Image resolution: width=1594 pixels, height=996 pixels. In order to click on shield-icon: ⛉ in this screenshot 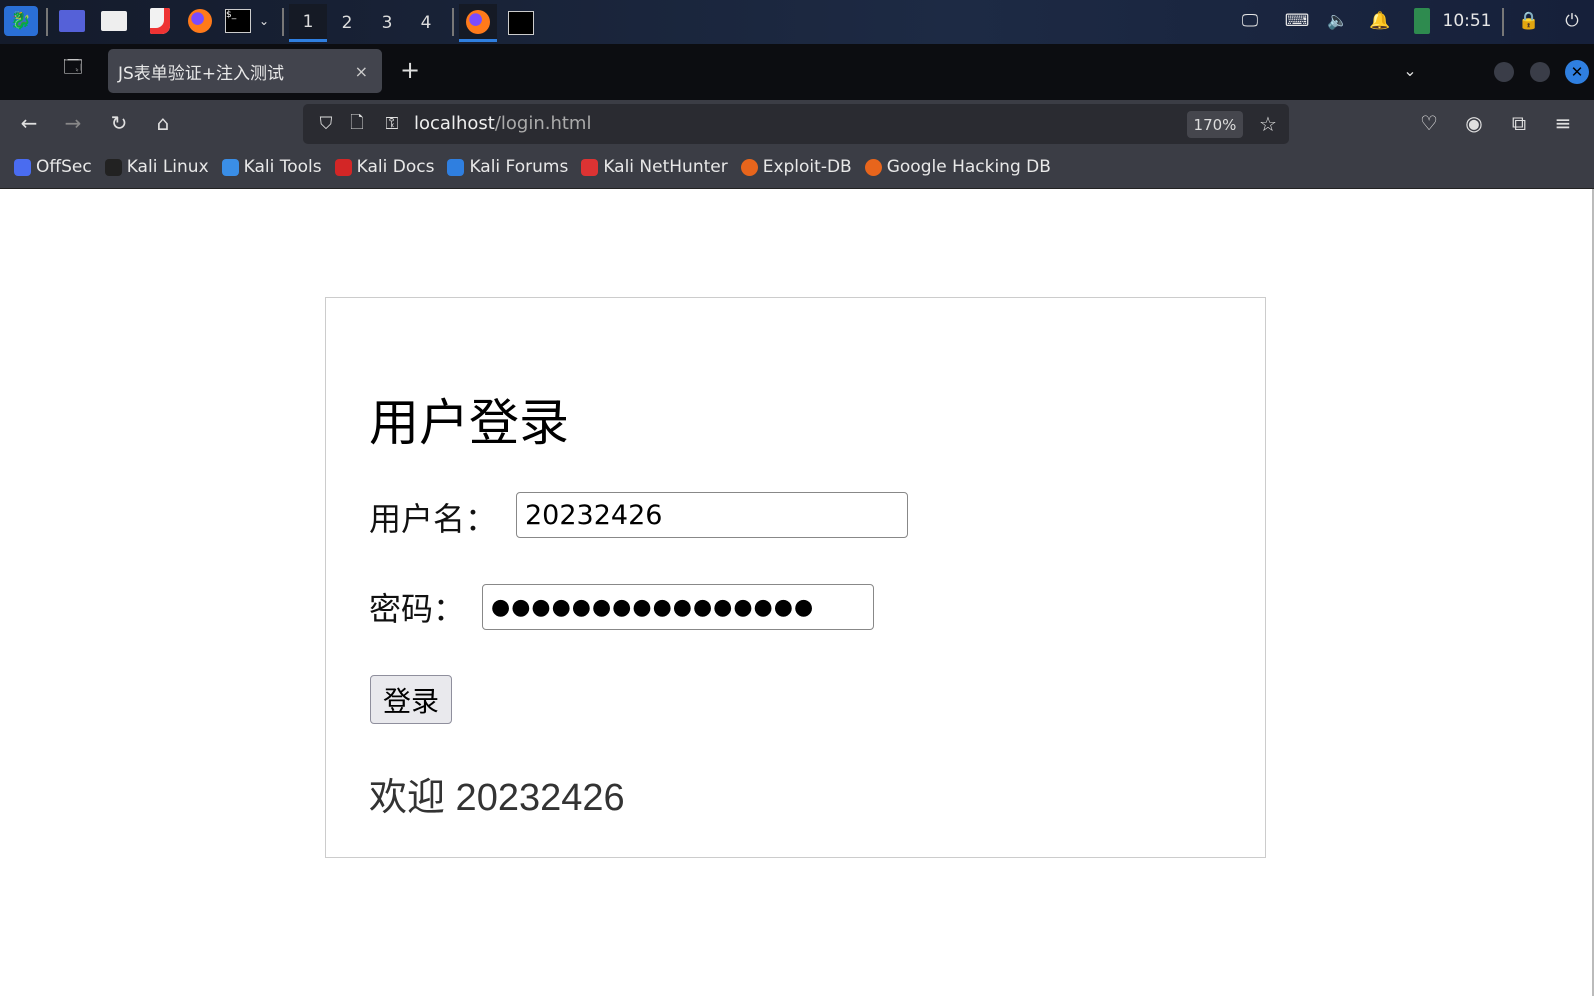, I will do `click(326, 124)`.